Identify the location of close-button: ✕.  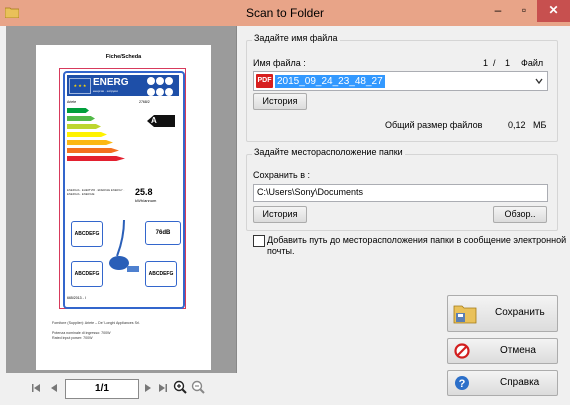
(553, 11).